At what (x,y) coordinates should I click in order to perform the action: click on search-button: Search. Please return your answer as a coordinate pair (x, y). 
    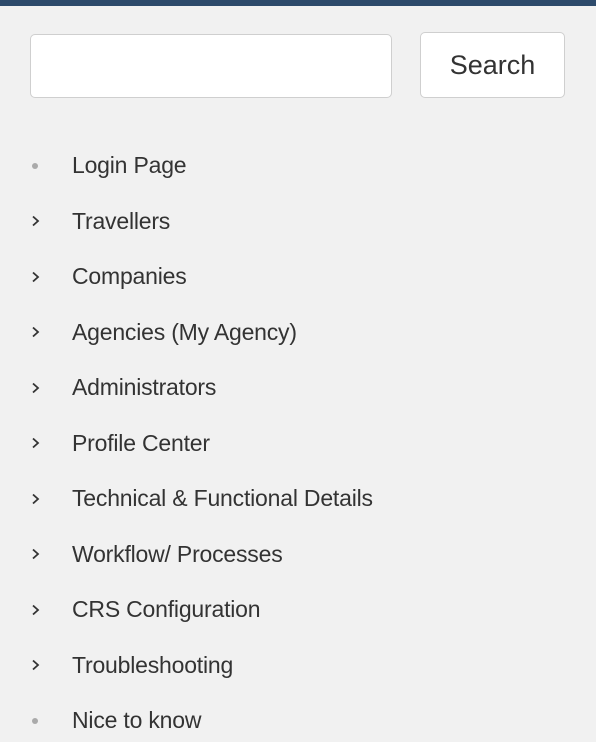
    Looking at the image, I should click on (492, 65).